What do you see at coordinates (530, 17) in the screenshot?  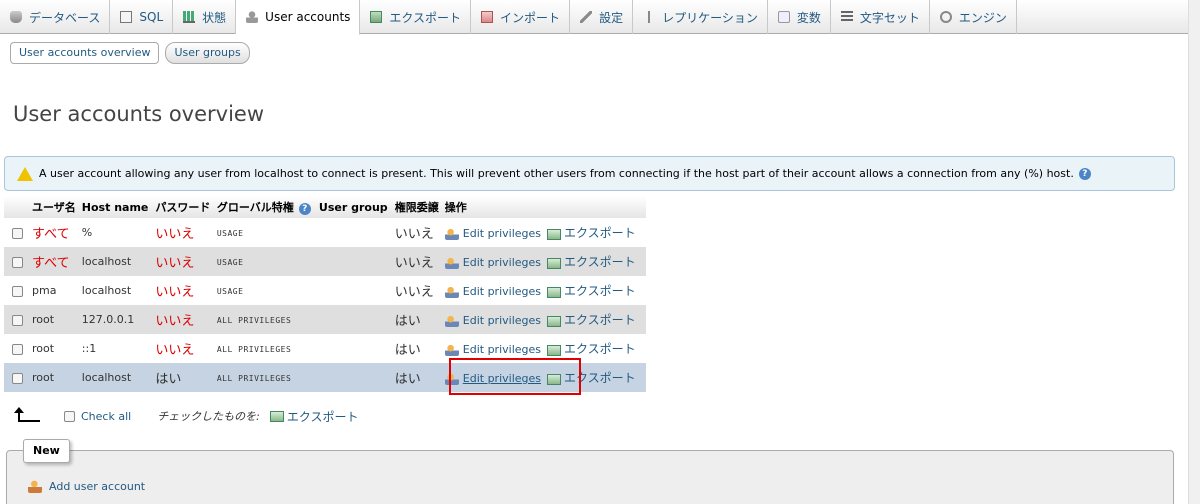 I see `tab-label: インポート` at bounding box center [530, 17].